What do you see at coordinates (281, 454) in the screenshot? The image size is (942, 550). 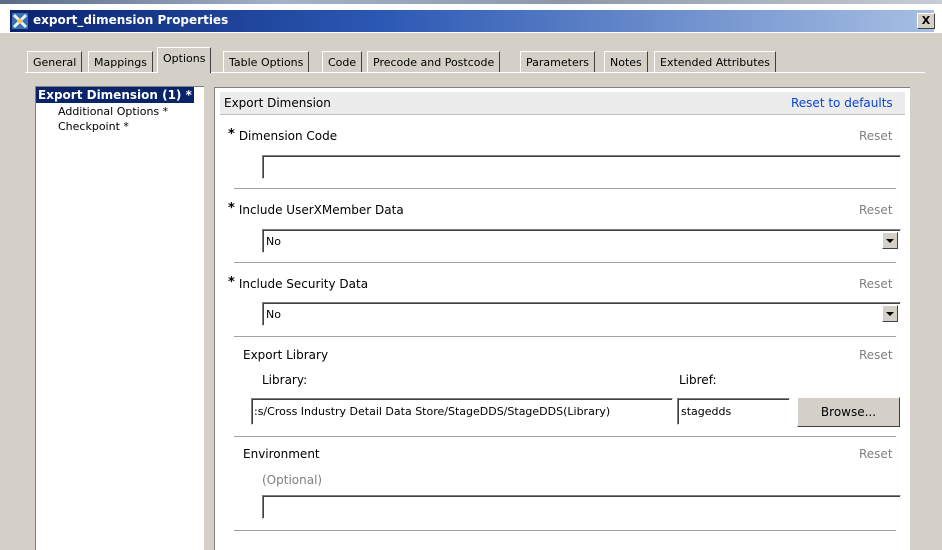 I see `environment-label: Environment` at bounding box center [281, 454].